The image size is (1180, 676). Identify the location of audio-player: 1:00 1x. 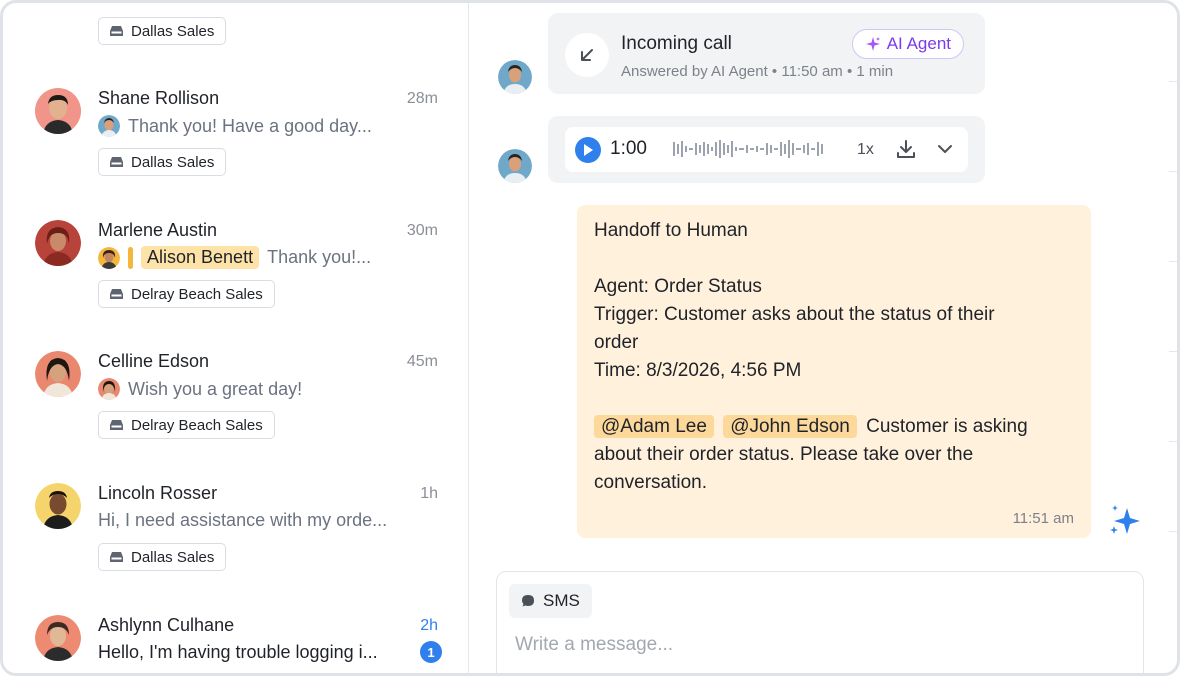
(766, 149).